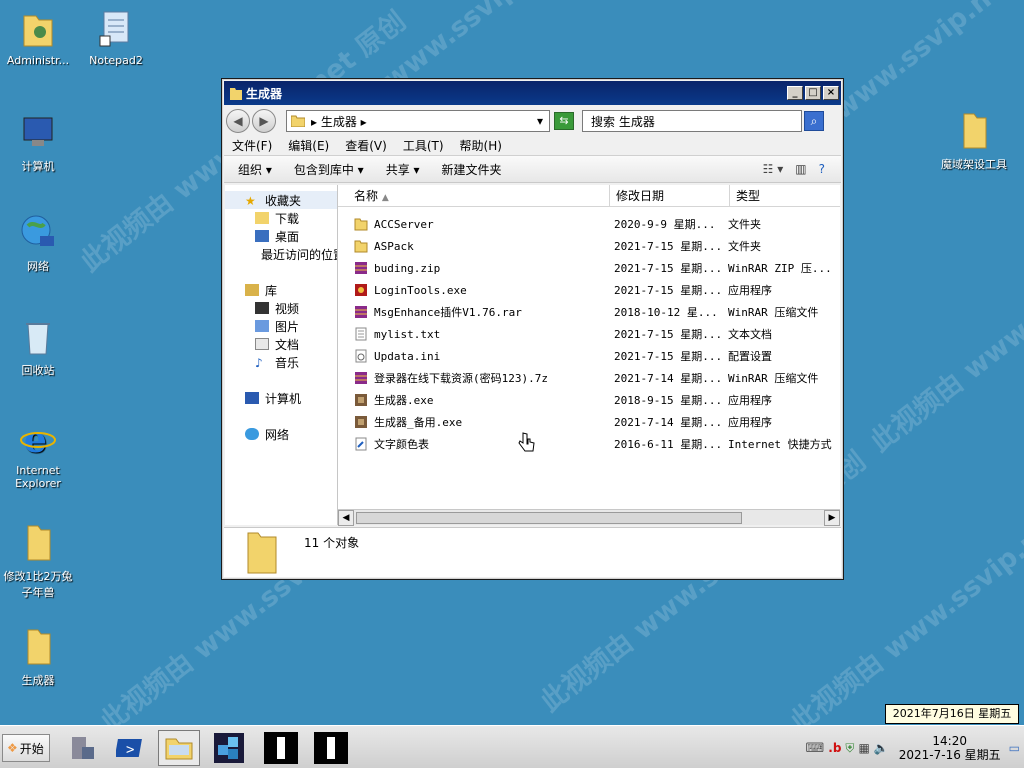 This screenshot has width=1024, height=768. What do you see at coordinates (549, 517) in the screenshot?
I see `scrollbar-thumb` at bounding box center [549, 517].